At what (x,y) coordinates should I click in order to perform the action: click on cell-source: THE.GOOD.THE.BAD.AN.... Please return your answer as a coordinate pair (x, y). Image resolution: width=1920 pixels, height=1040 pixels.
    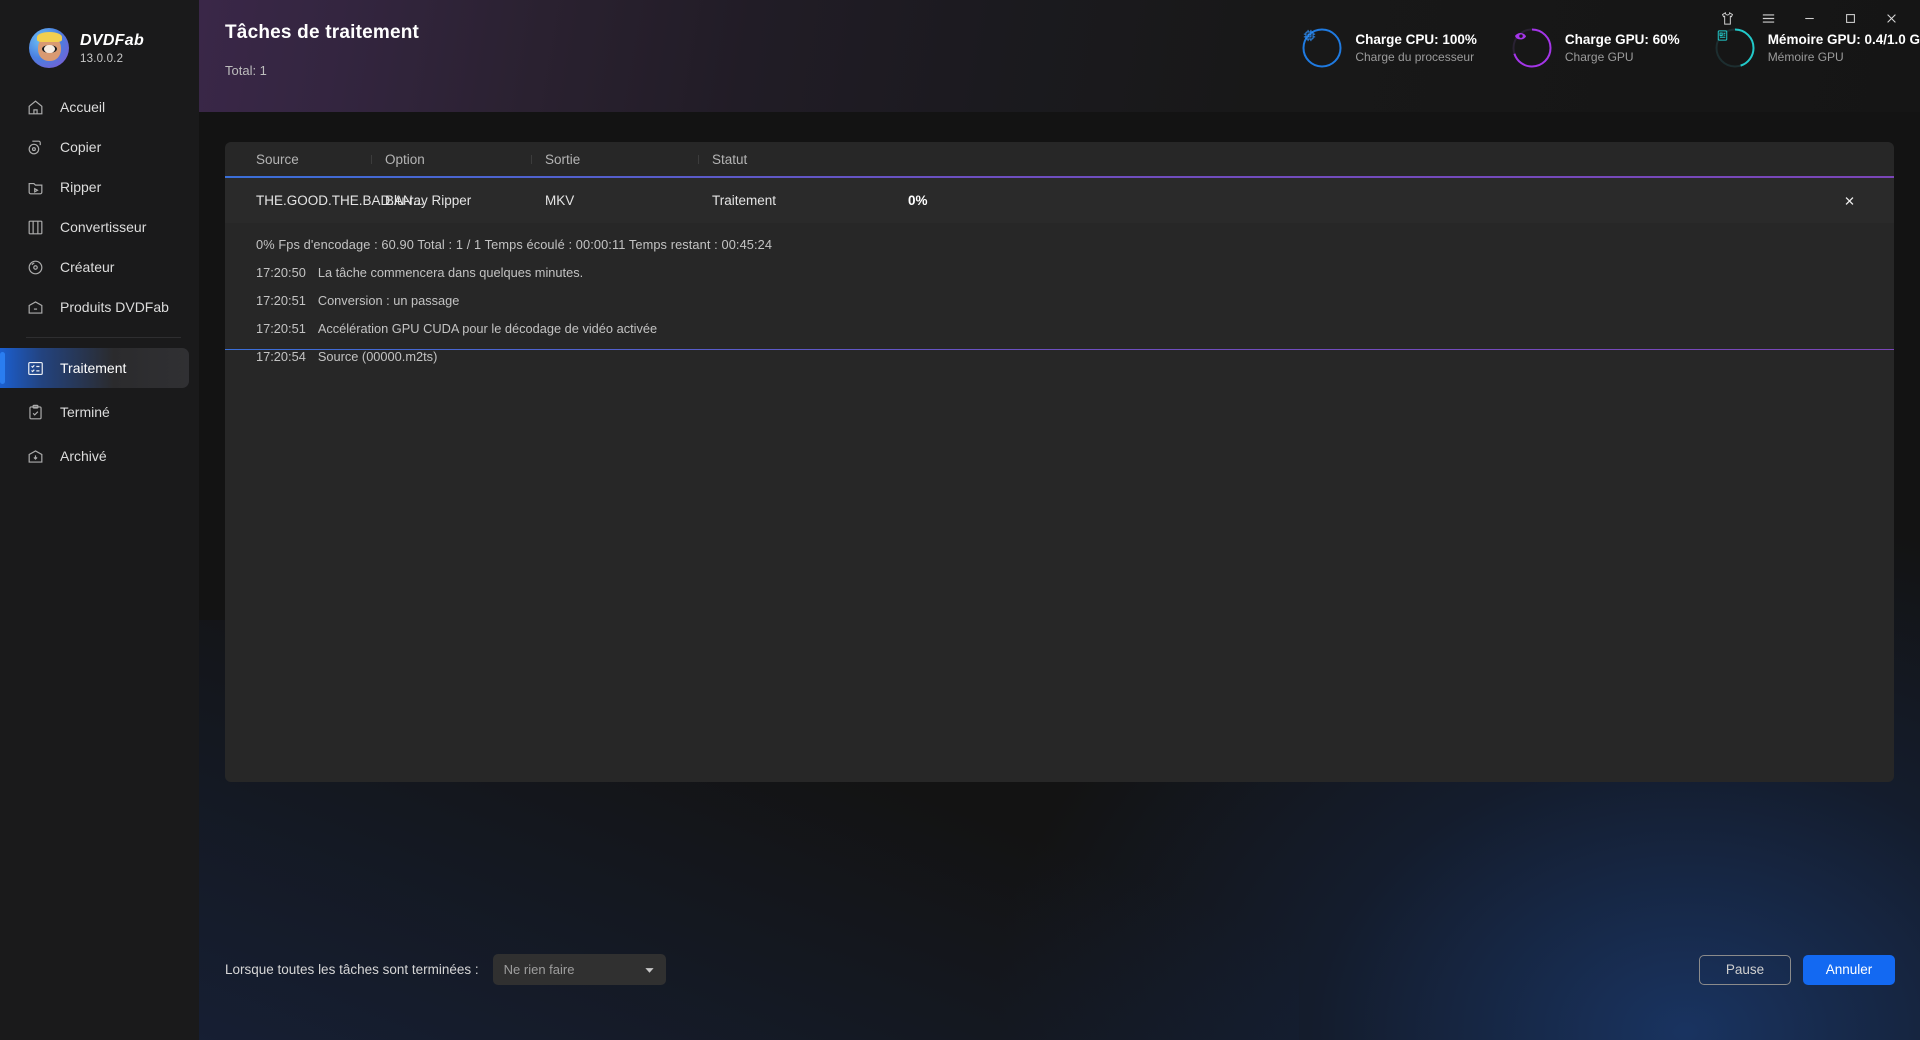
    Looking at the image, I should click on (340, 200).